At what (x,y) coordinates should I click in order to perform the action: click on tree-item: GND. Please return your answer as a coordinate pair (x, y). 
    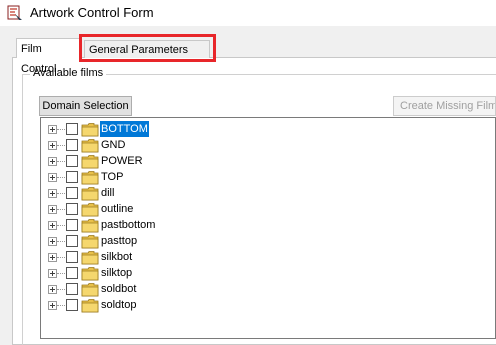
    Looking at the image, I should click on (268, 145).